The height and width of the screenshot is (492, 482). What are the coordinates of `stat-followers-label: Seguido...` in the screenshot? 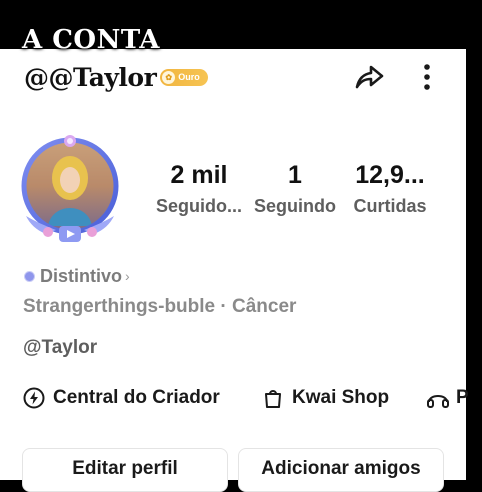 It's located at (198, 206).